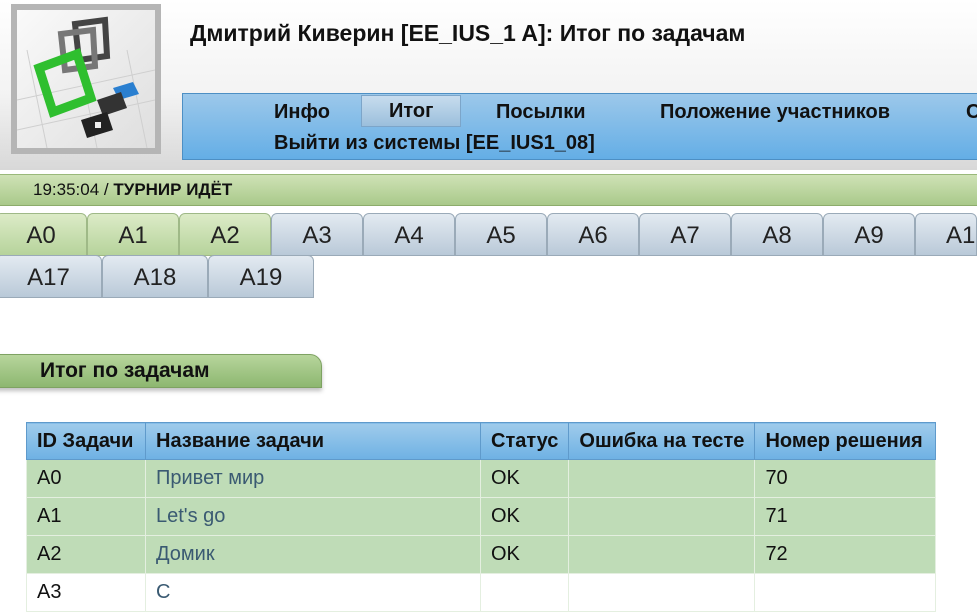 The image size is (977, 612). I want to click on tab-problem-a18: A18, so click(155, 276).